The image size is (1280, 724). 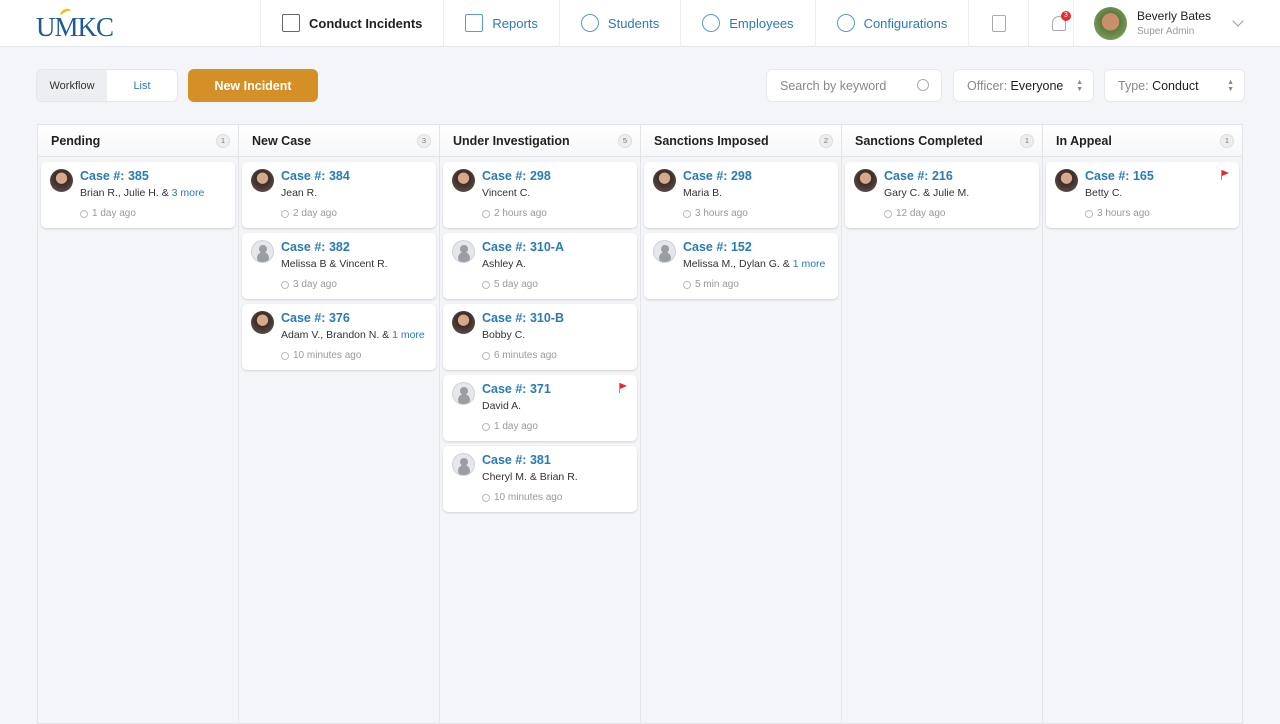 What do you see at coordinates (1174, 85) in the screenshot?
I see `type-select: Type: Conduct ▲ ▼` at bounding box center [1174, 85].